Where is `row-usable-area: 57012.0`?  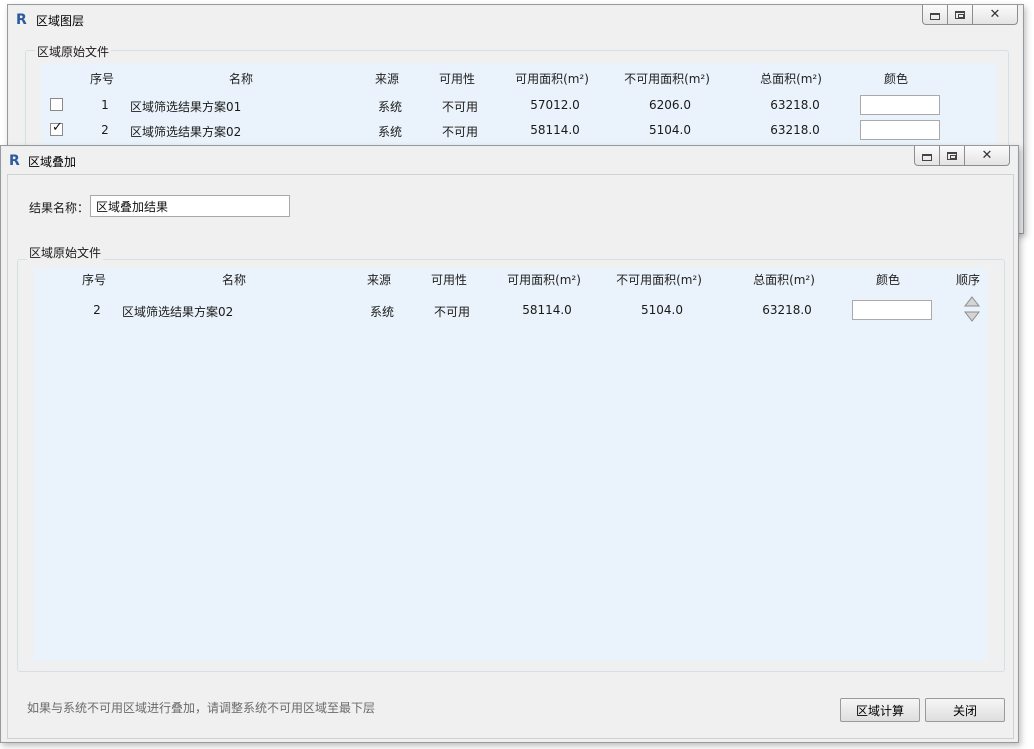
row-usable-area: 57012.0 is located at coordinates (555, 105).